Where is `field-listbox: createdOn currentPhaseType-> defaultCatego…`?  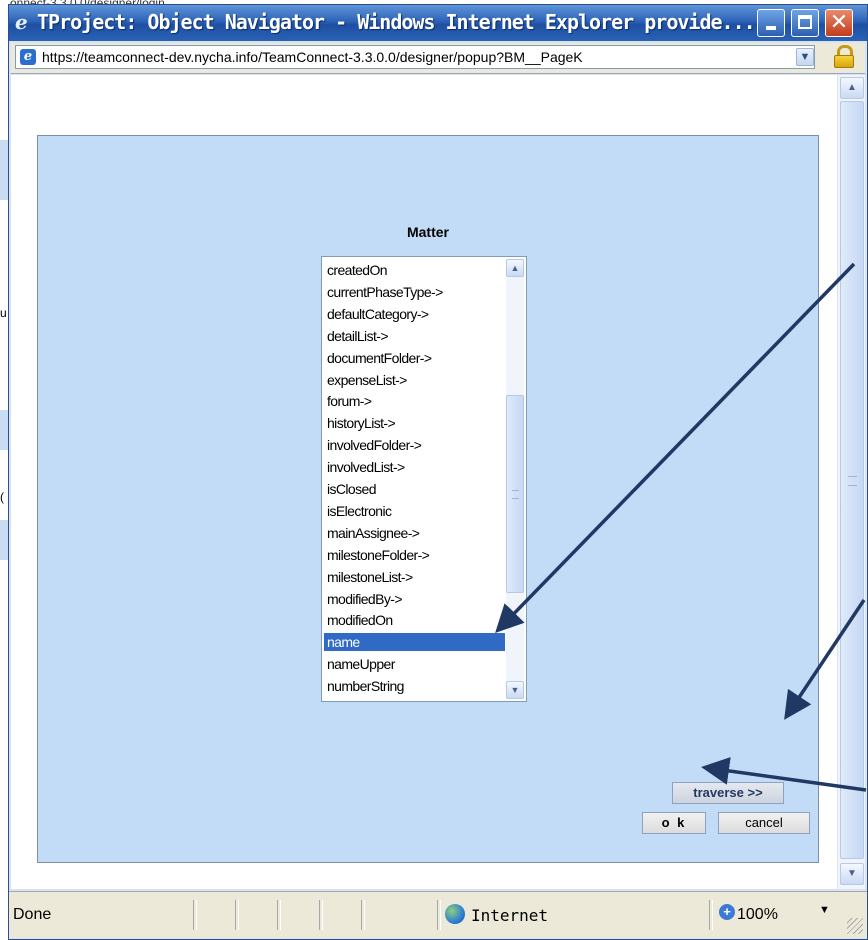
field-listbox: createdOn currentPhaseType-> defaultCatego… is located at coordinates (424, 479).